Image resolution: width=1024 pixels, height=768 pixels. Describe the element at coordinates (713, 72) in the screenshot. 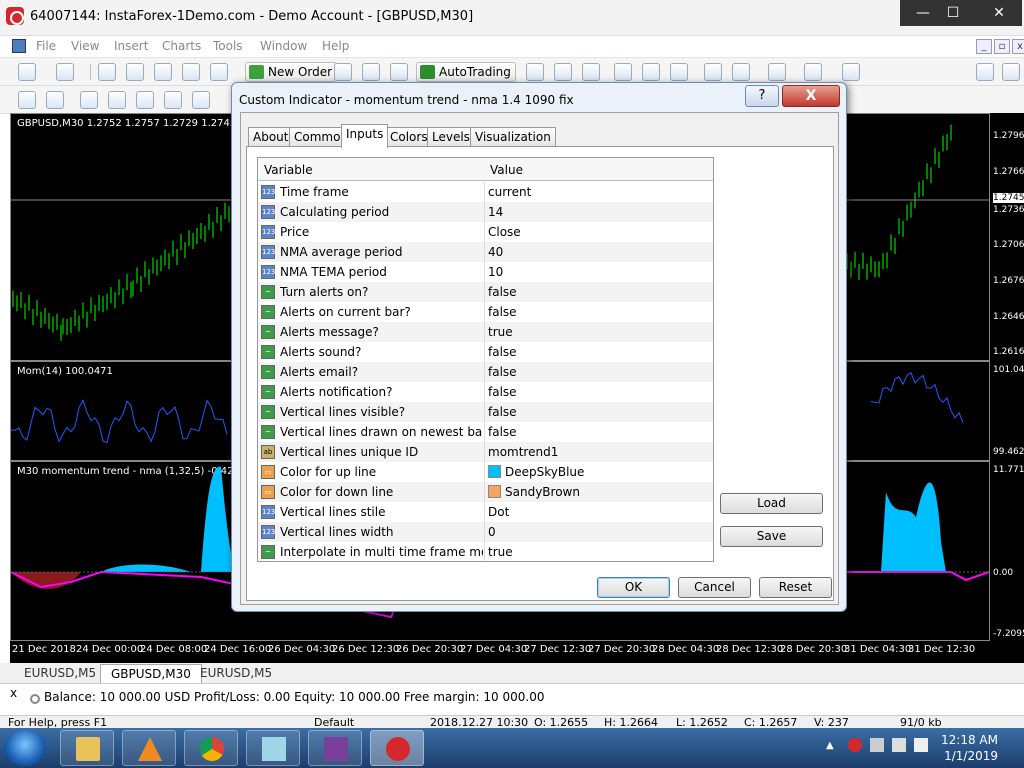

I see `chart-shift-icon` at that location.